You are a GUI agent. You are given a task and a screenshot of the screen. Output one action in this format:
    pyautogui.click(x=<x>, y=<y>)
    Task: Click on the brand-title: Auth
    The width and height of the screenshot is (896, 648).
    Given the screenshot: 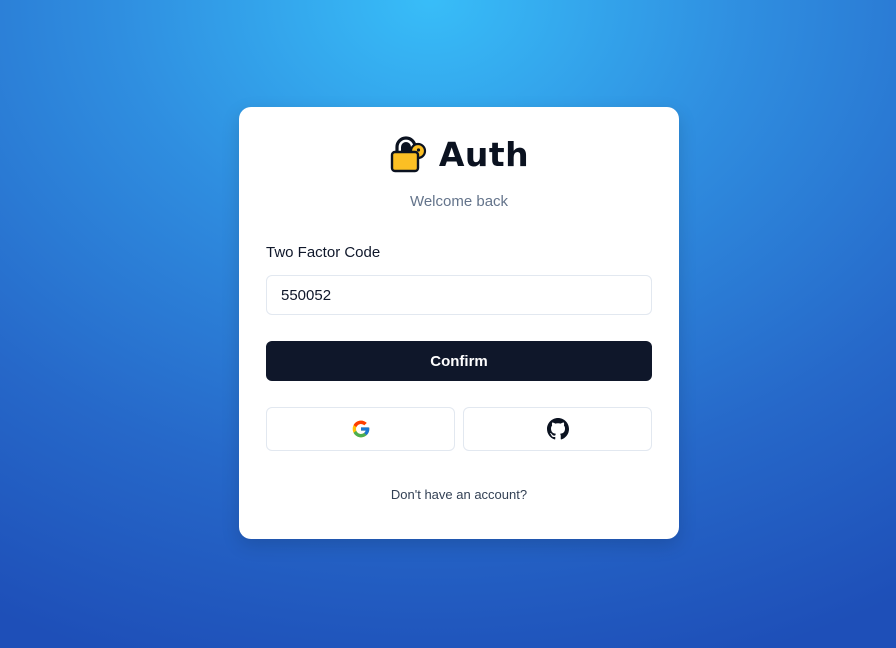 What is the action you would take?
    pyautogui.click(x=484, y=154)
    